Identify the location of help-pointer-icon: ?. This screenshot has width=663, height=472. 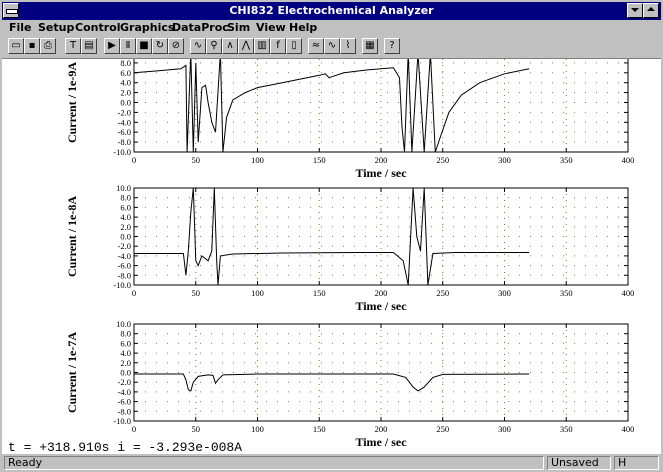
(392, 46).